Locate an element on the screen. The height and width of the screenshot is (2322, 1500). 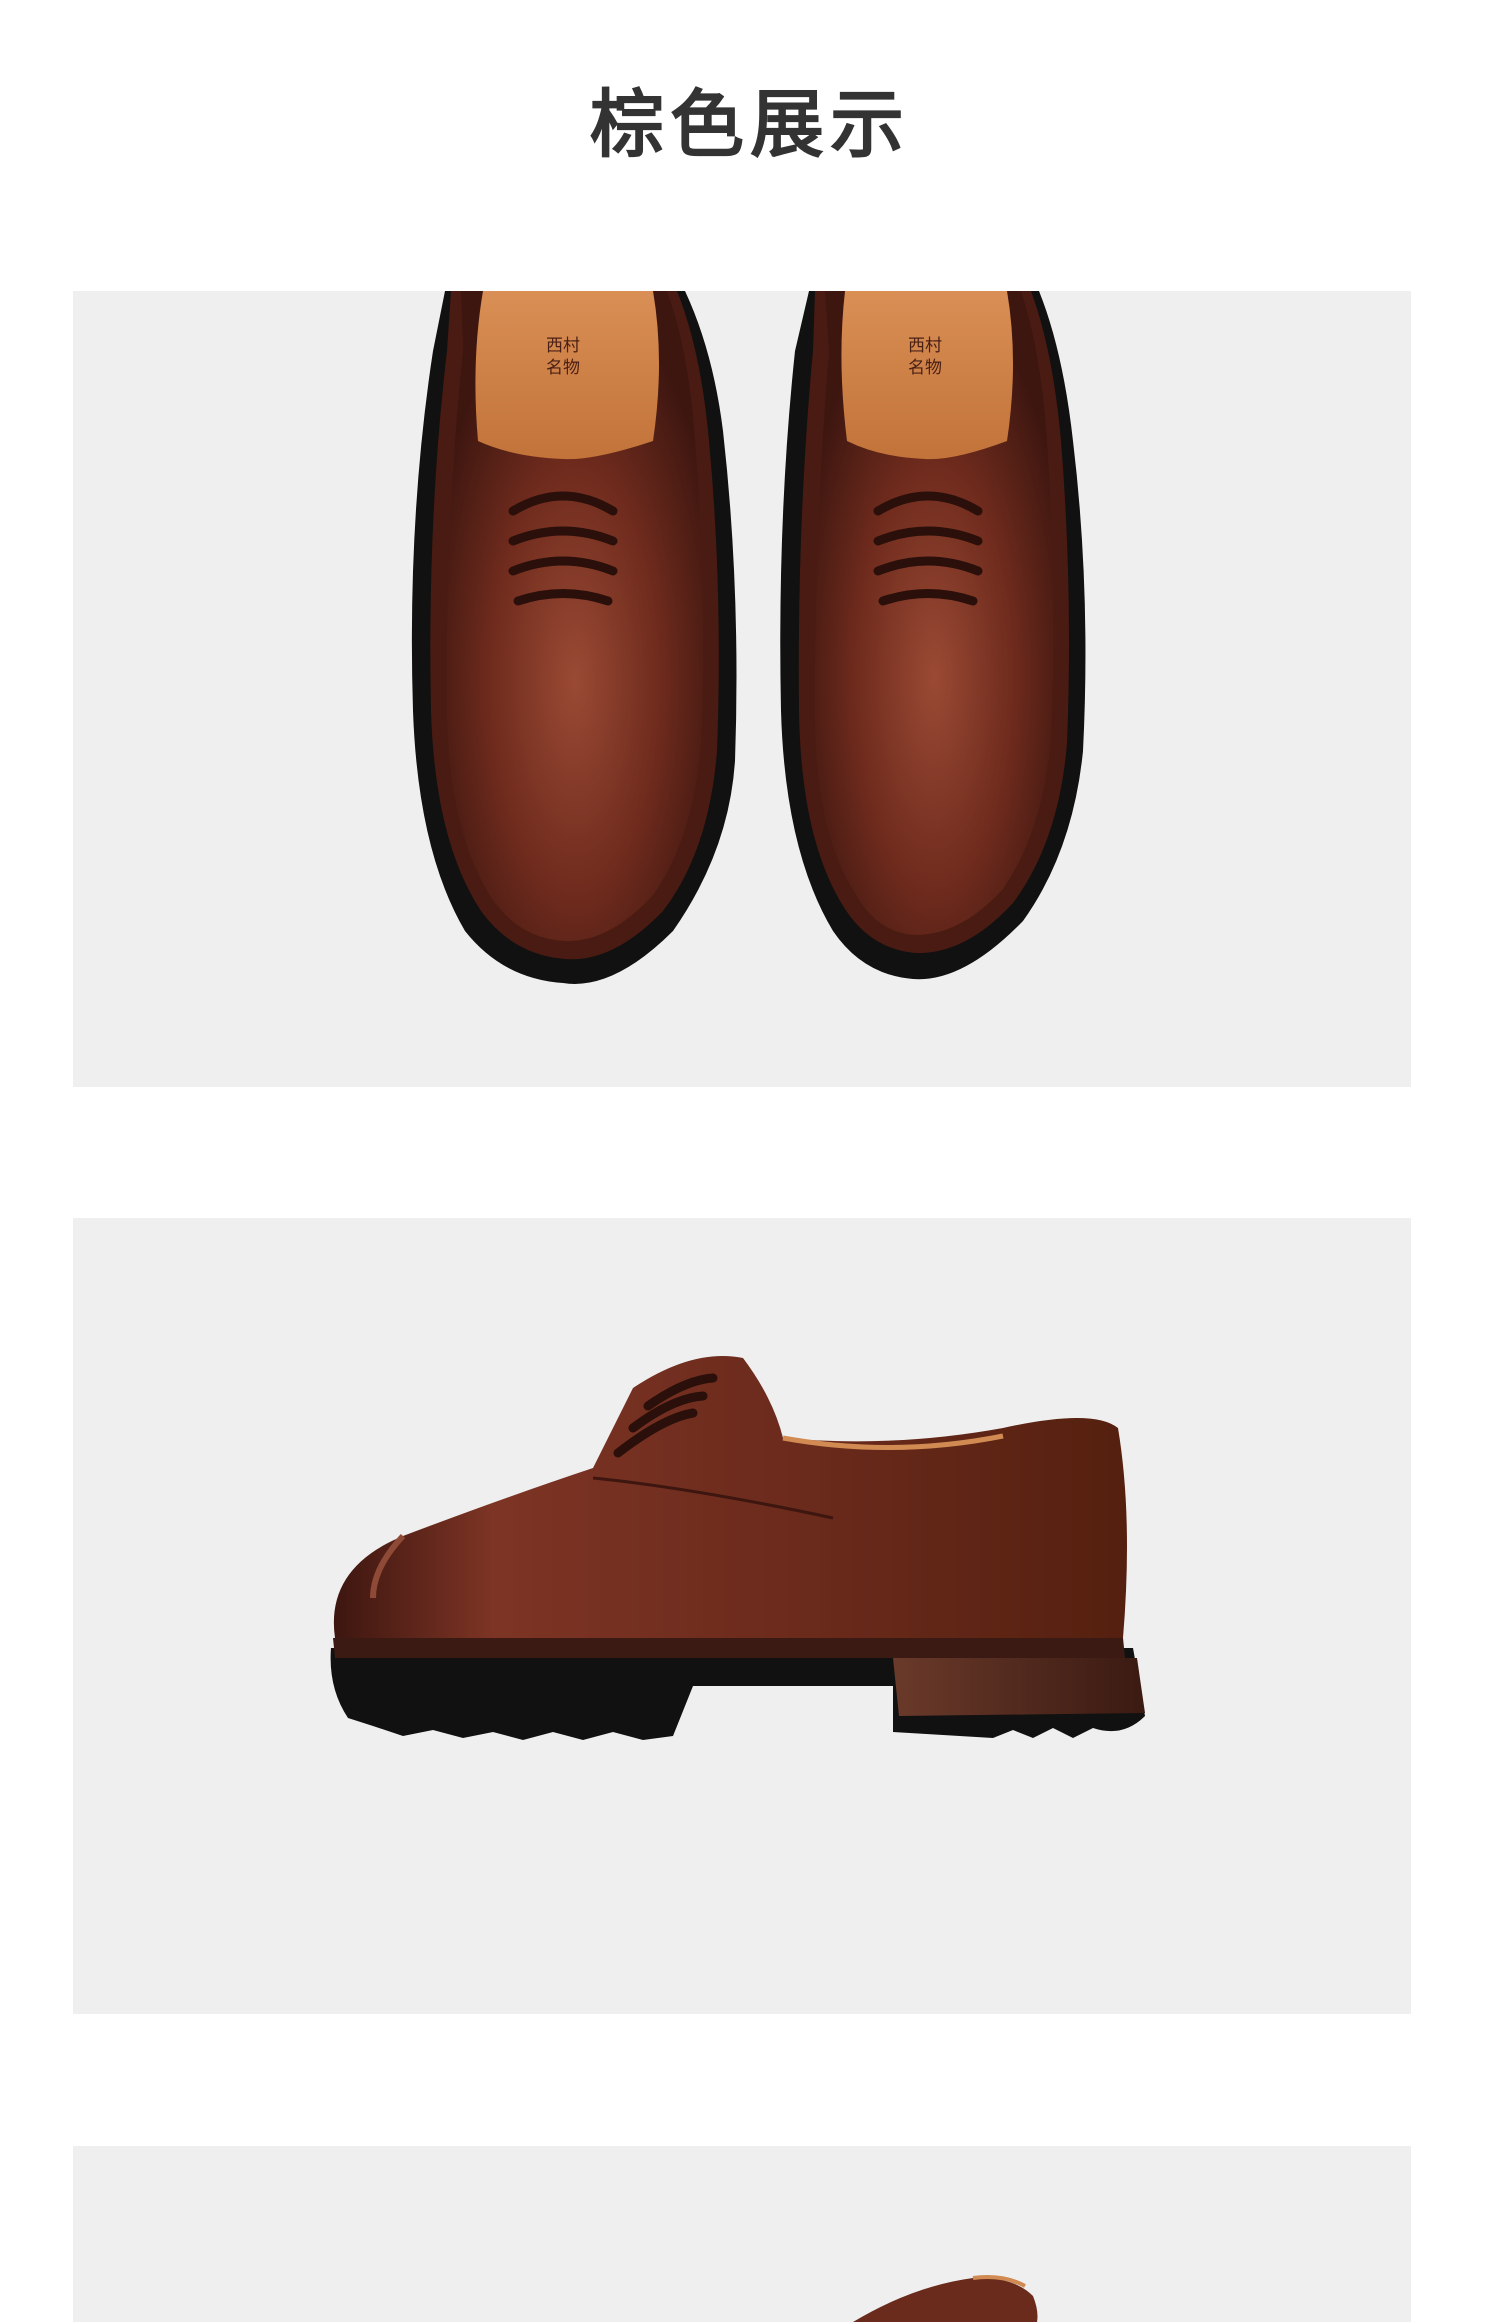
page-title: 棕色展示 is located at coordinates (750, 125).